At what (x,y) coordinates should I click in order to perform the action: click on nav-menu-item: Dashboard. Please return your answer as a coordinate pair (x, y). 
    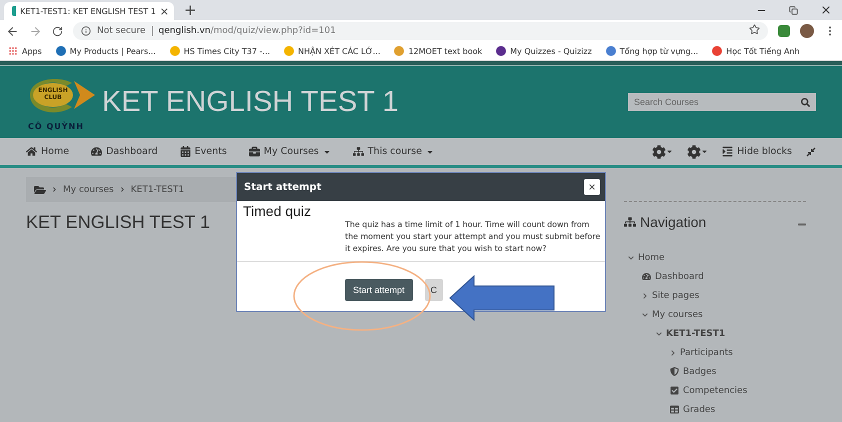
    Looking at the image, I should click on (124, 151).